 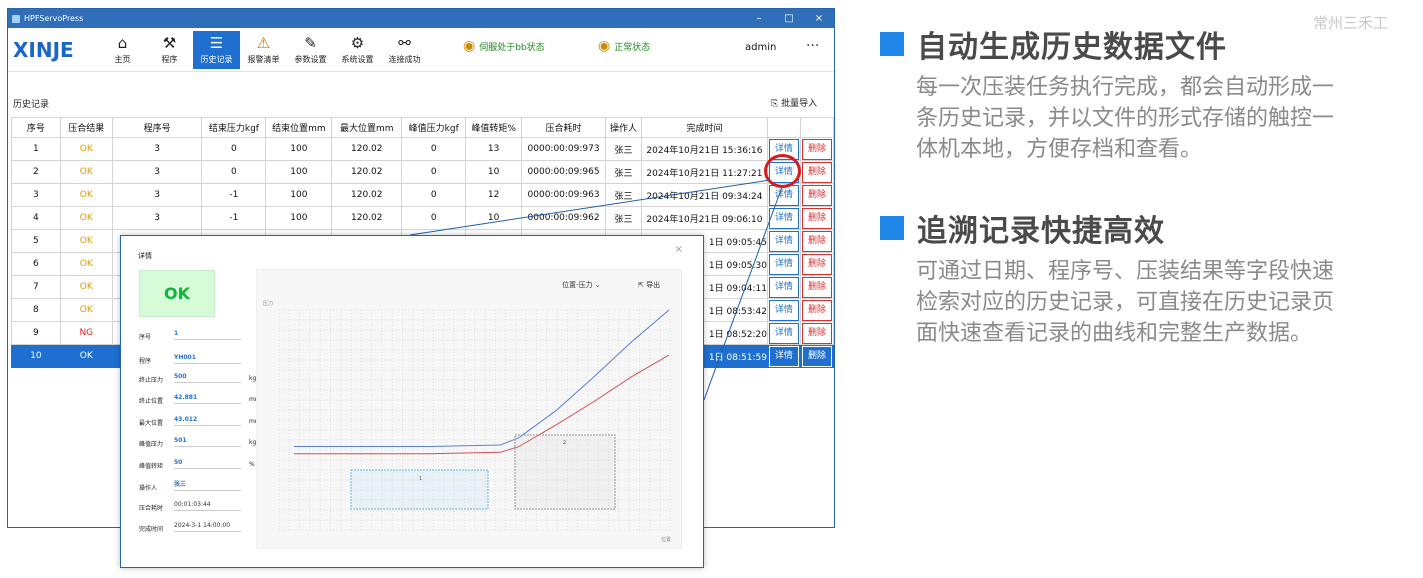 What do you see at coordinates (207, 441) in the screenshot?
I see `field-value: 501` at bounding box center [207, 441].